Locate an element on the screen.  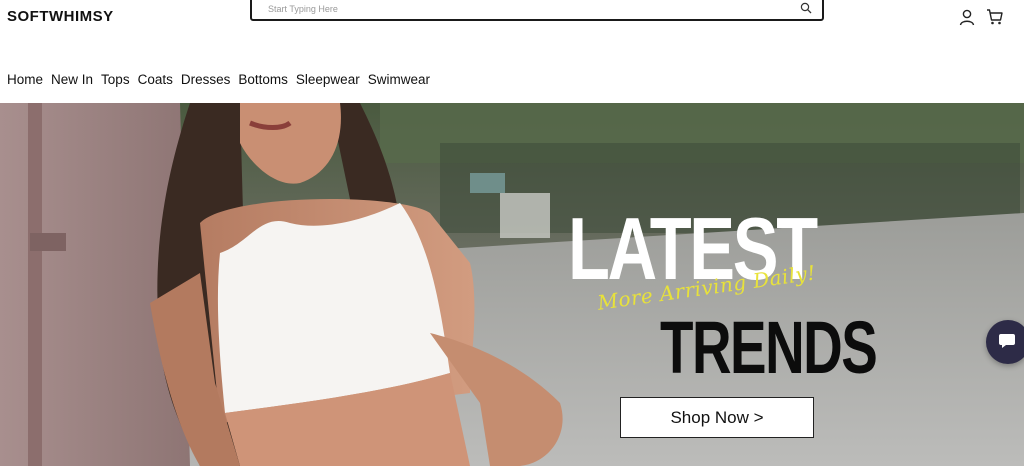
hero-headline-trends: TRENDS is located at coordinates (769, 347).